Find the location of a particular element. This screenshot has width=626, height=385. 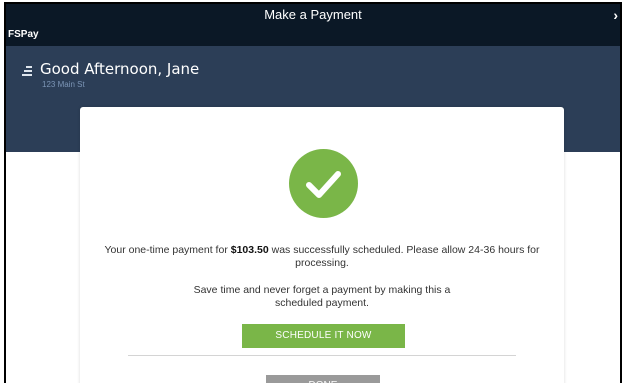

payment-amount: $103.50 is located at coordinates (249, 250).